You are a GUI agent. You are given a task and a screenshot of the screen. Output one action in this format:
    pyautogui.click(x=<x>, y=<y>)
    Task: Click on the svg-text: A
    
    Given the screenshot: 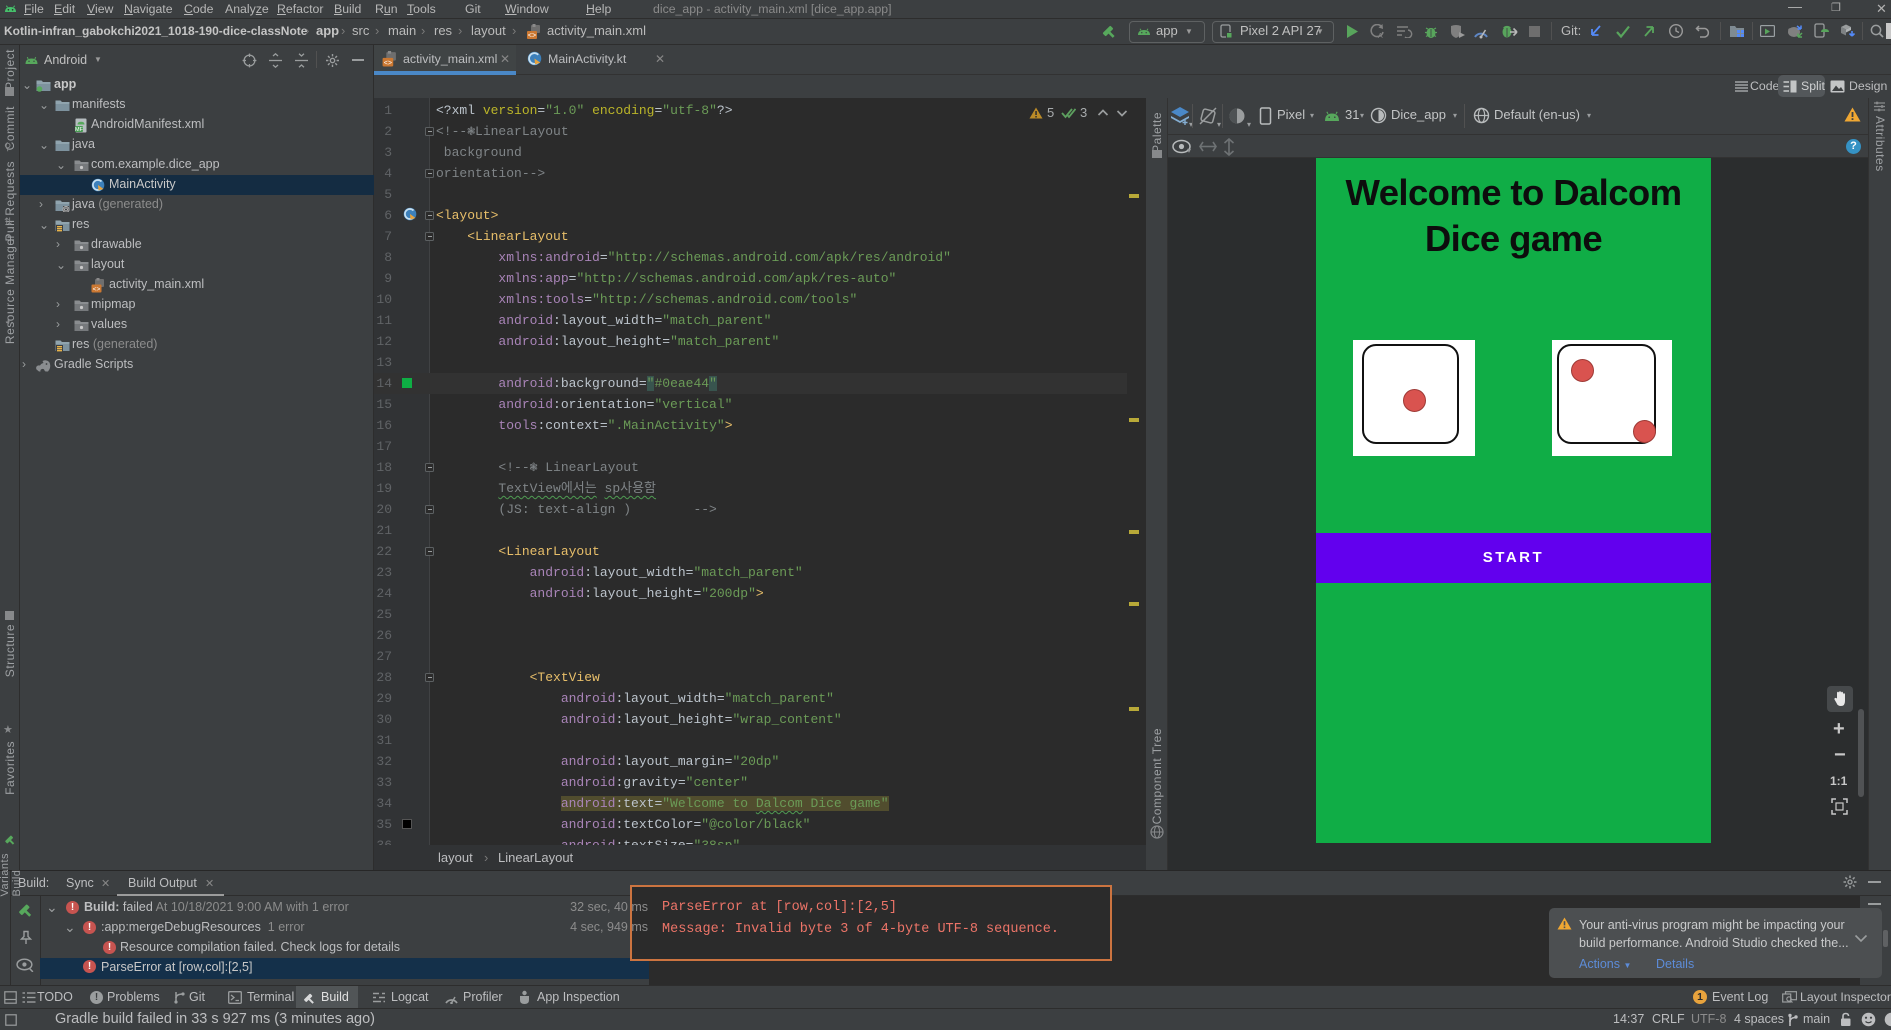 What is the action you would take?
    pyautogui.click(x=1380, y=36)
    